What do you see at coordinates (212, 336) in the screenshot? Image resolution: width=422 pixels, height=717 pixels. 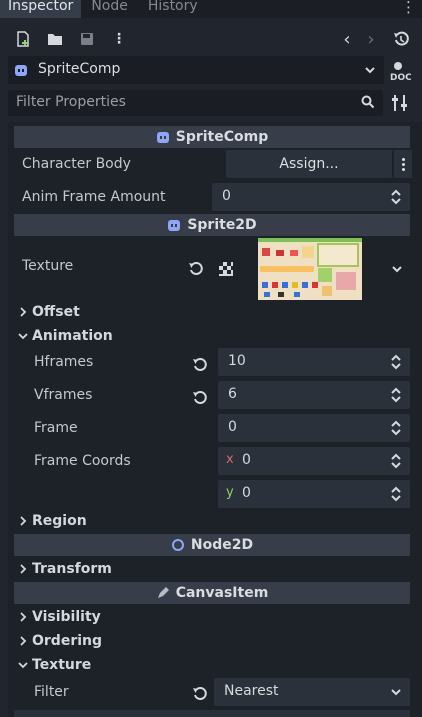 I see `section-animation: Animation` at bounding box center [212, 336].